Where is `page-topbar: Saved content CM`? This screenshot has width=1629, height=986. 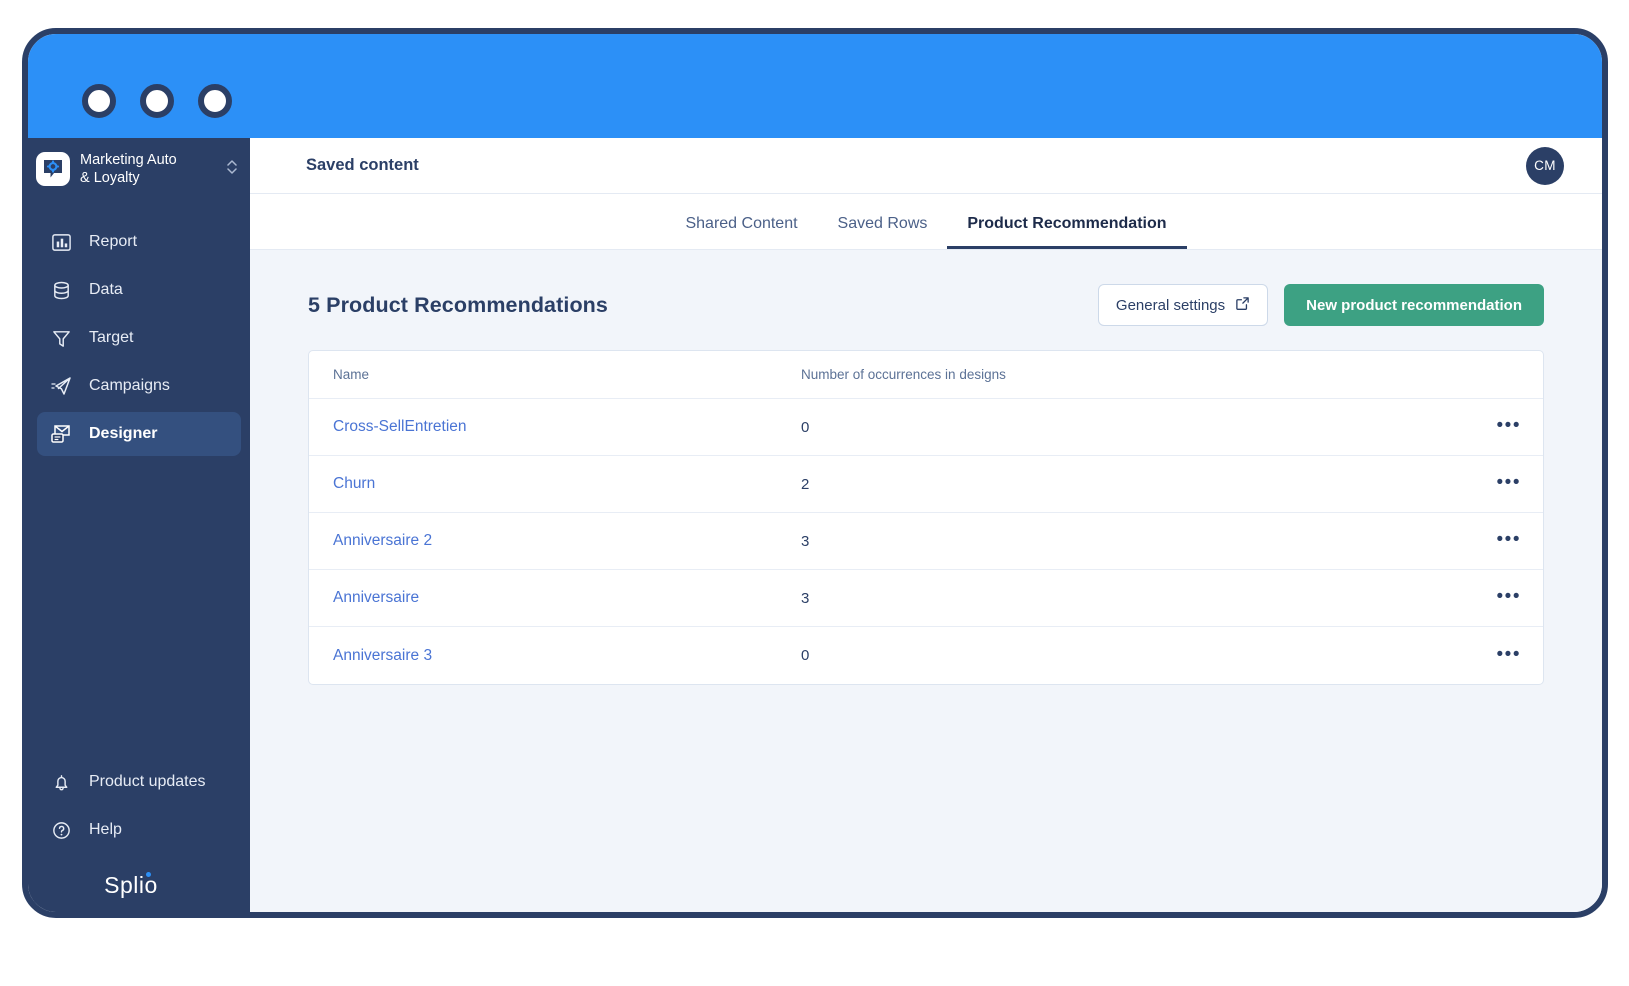 page-topbar: Saved content CM is located at coordinates (926, 166).